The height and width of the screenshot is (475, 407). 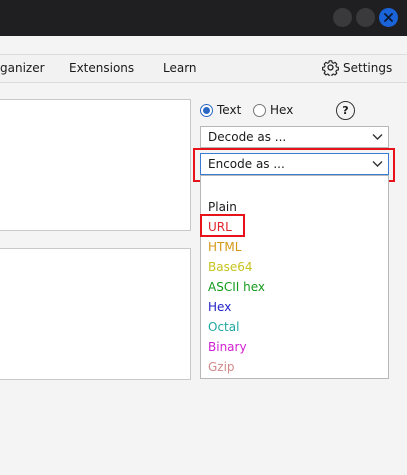 What do you see at coordinates (236, 287) in the screenshot?
I see `encode-option-ascii-hex: ASCII hex` at bounding box center [236, 287].